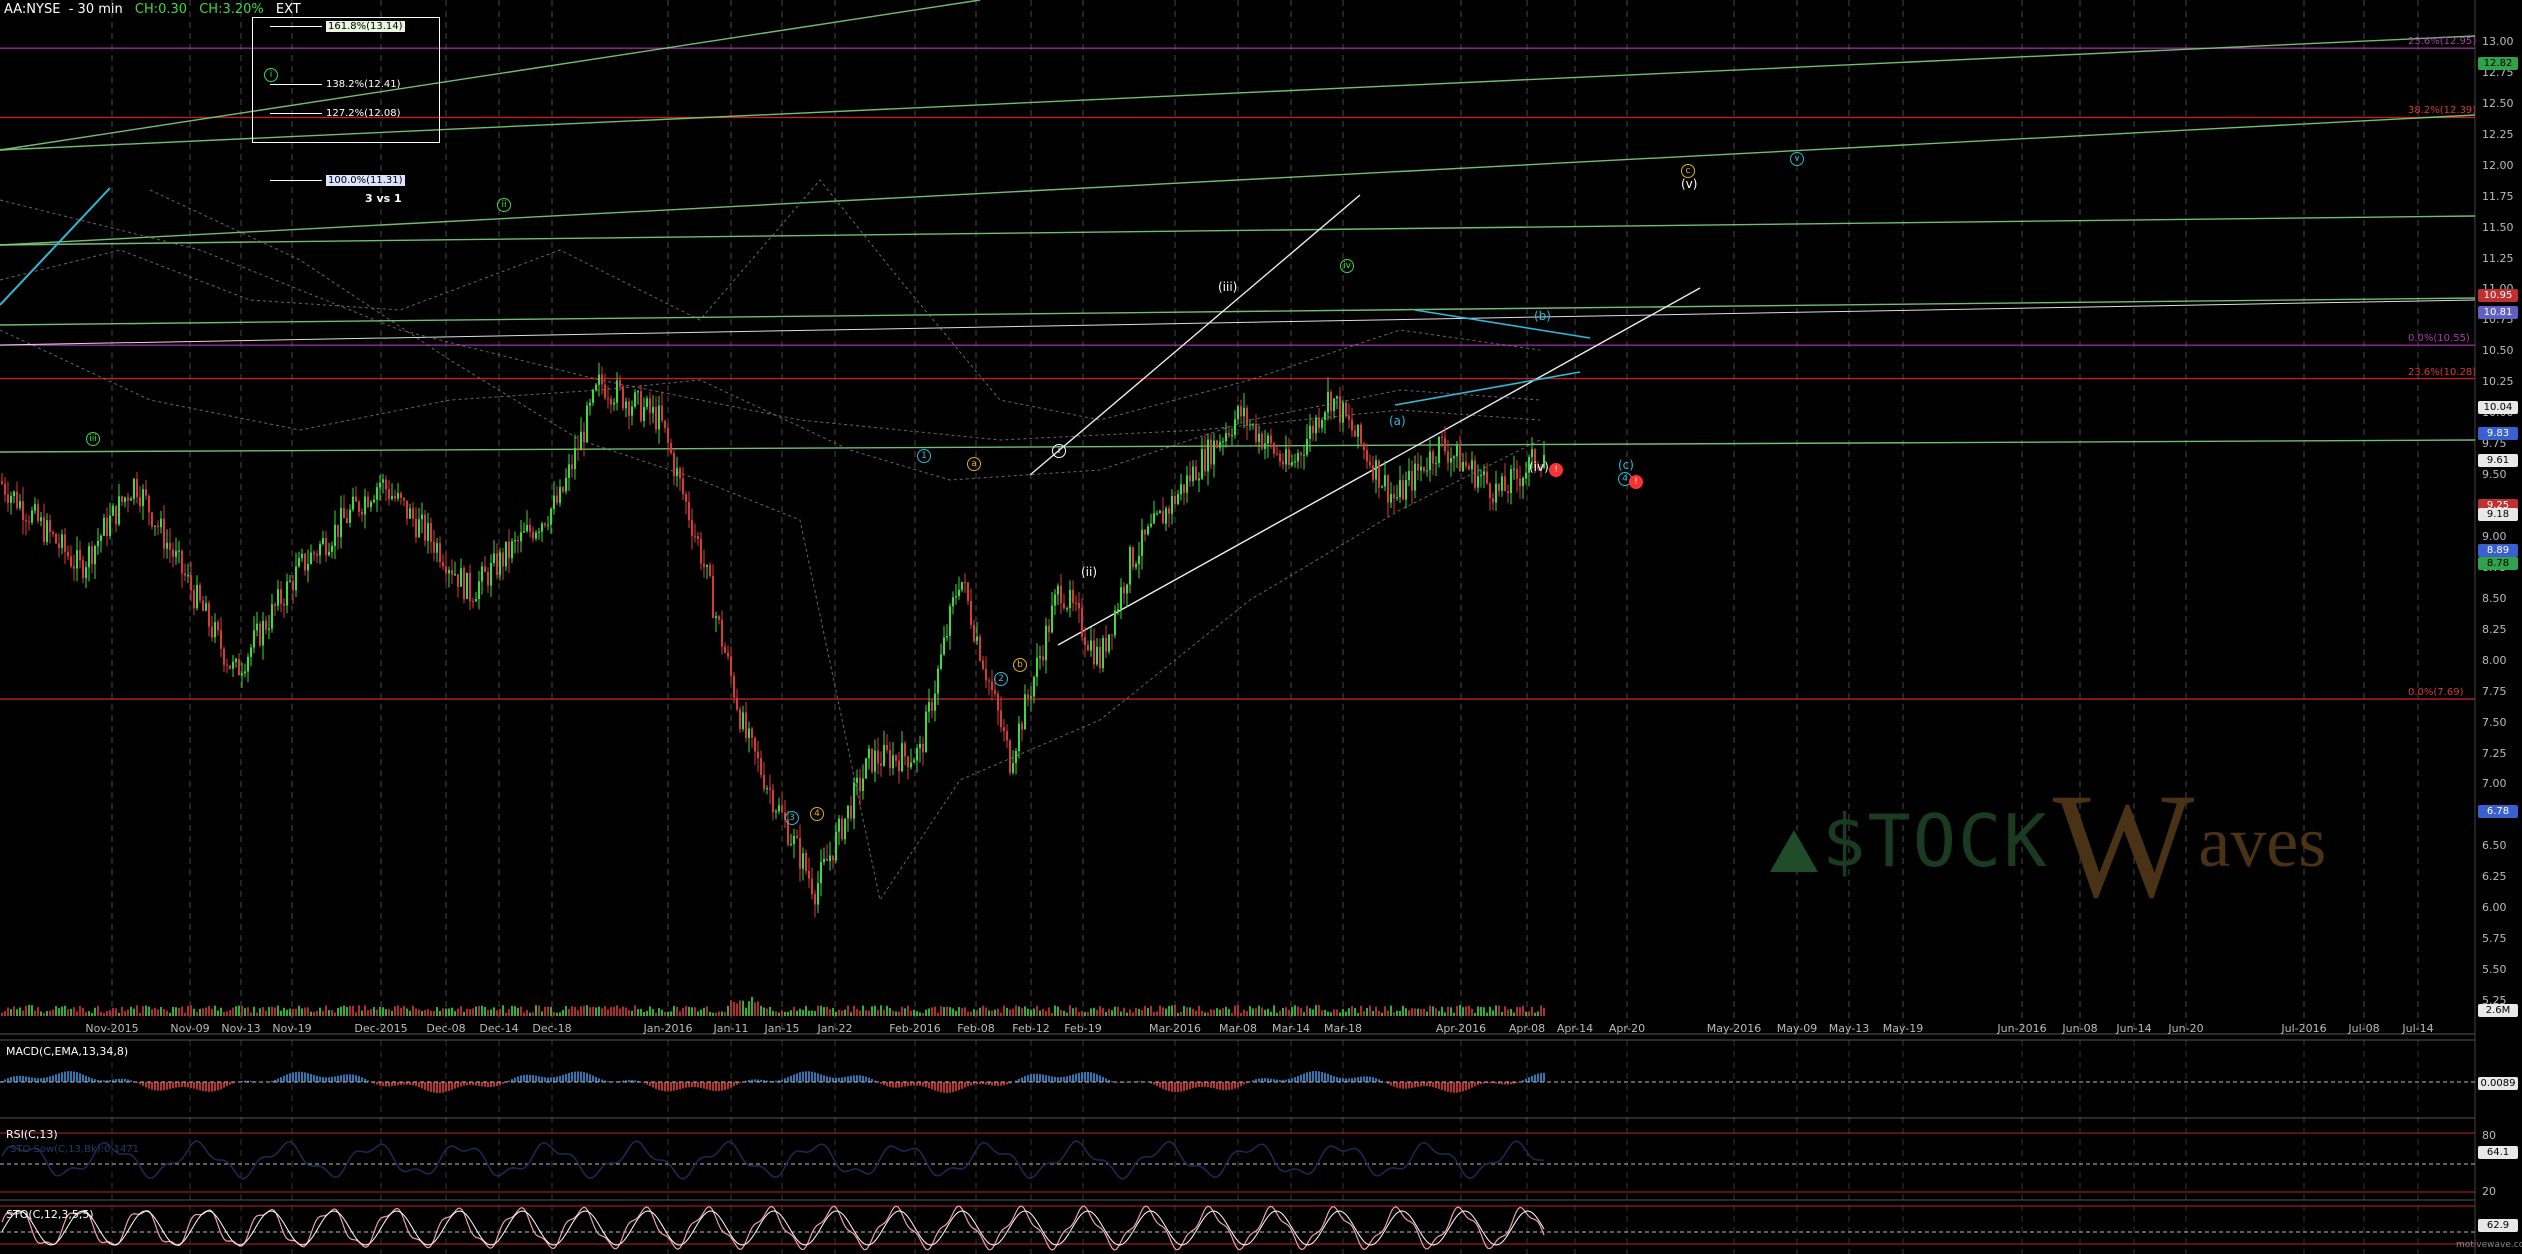  Describe the element at coordinates (2498, 434) in the screenshot. I see `price-marker-box: 9.83` at that location.